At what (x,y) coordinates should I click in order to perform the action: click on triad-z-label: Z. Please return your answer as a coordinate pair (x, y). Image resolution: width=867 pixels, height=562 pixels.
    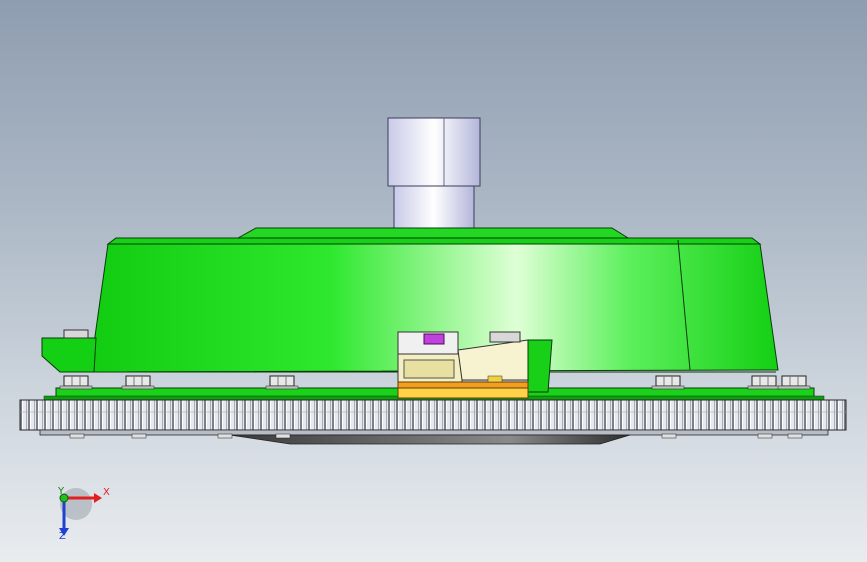
    Looking at the image, I should click on (62, 536).